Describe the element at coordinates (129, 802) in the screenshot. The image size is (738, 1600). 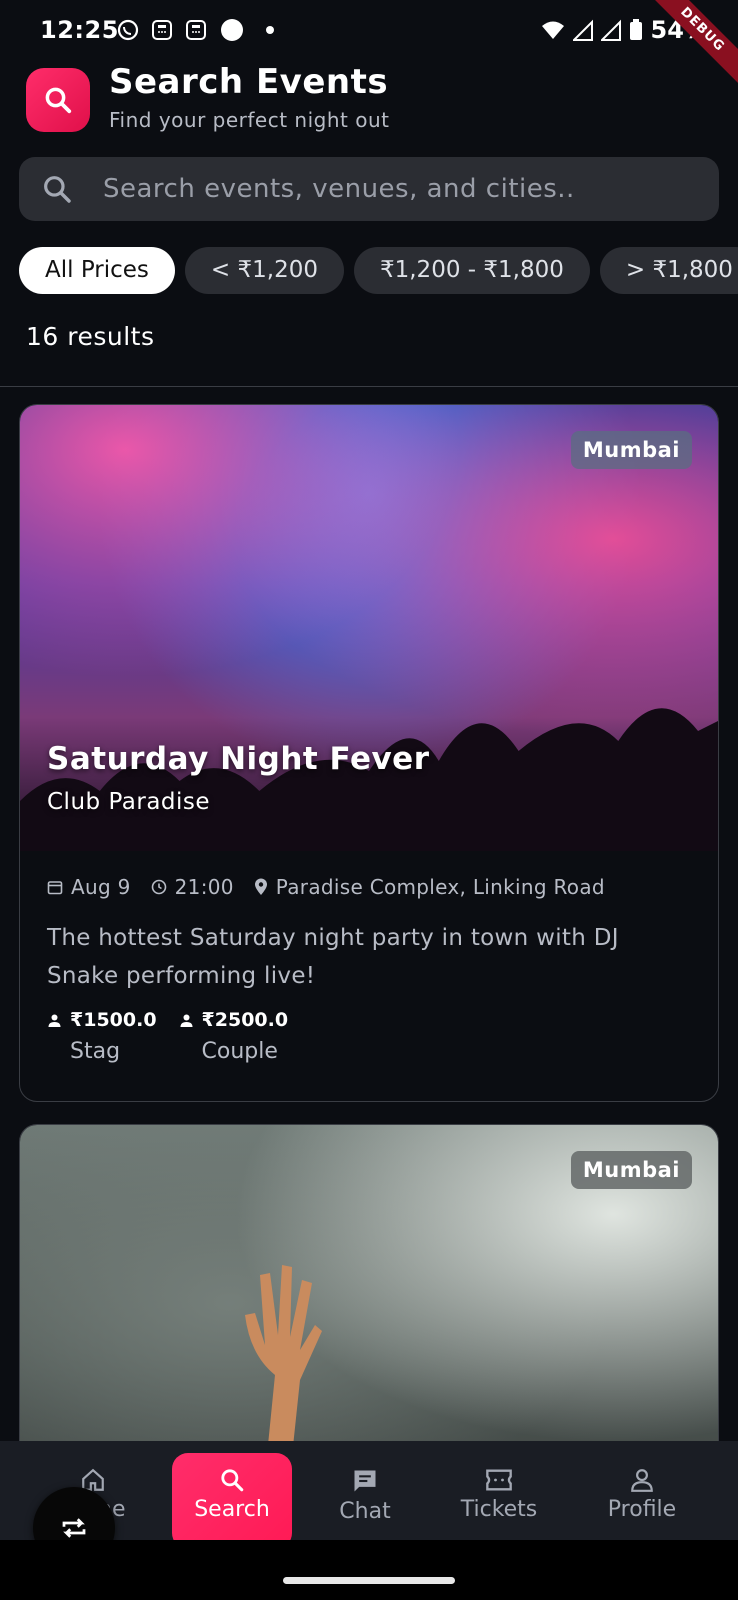
I see `event-venue: Club Paradise` at that location.